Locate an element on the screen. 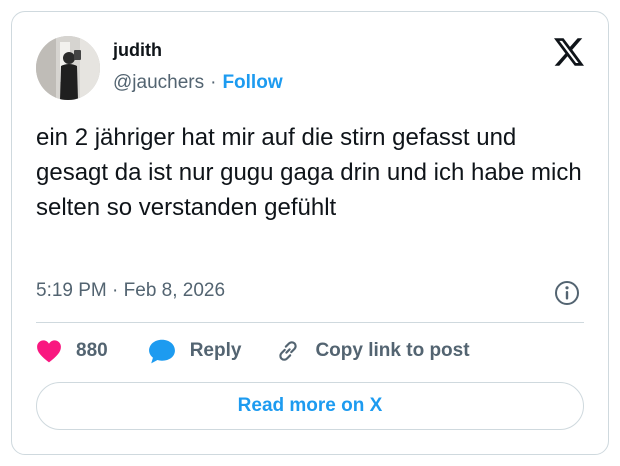  speech-bubble-icon is located at coordinates (161, 351).